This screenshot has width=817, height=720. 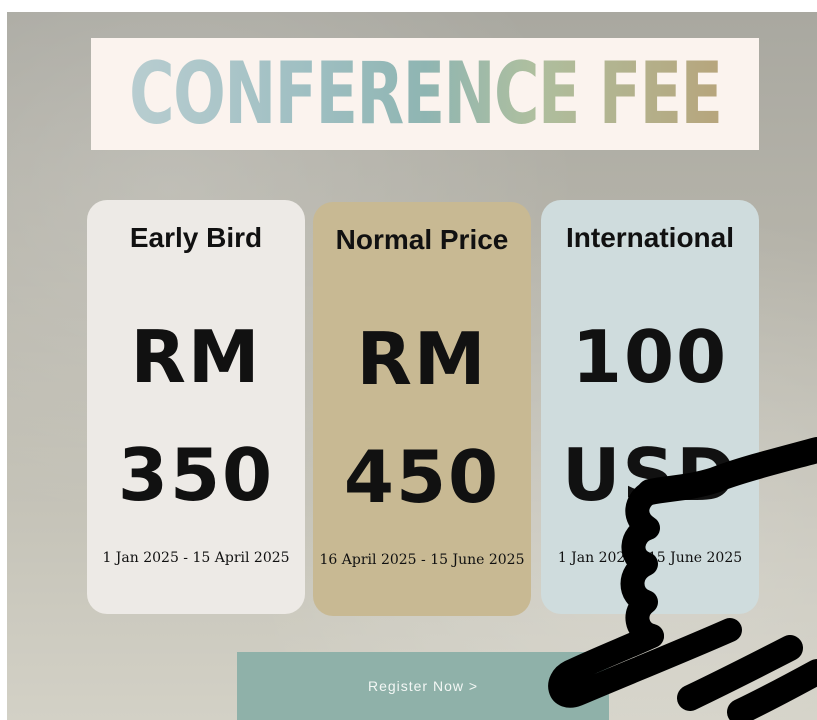 What do you see at coordinates (650, 357) in the screenshot?
I see `card-price-line1: 100` at bounding box center [650, 357].